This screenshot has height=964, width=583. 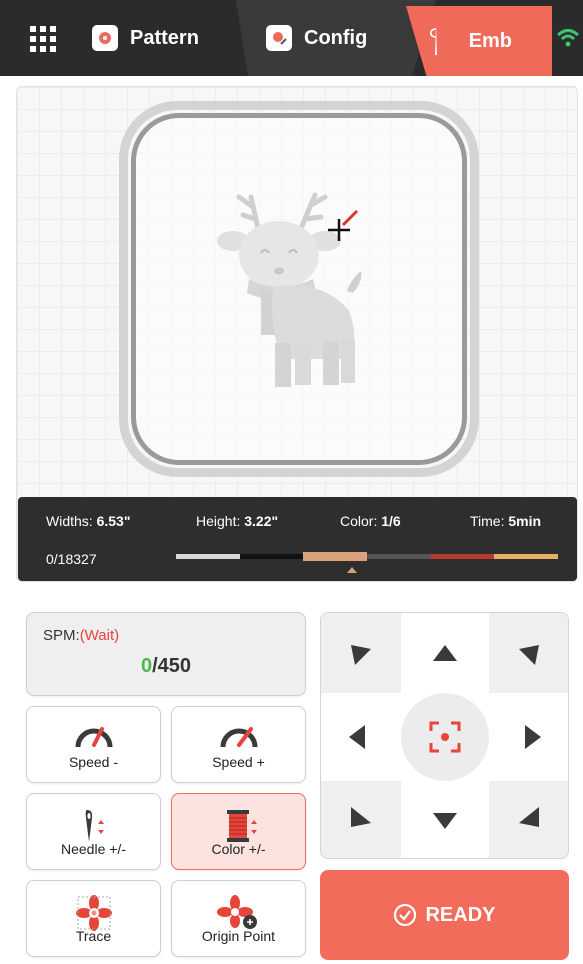 What do you see at coordinates (241, 826) in the screenshot?
I see `thread-spool-icon` at bounding box center [241, 826].